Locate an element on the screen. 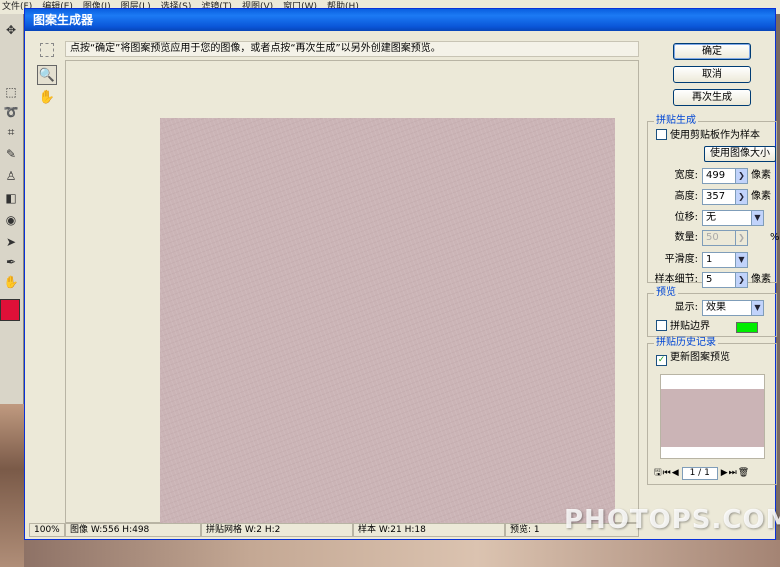 Image resolution: width=780 pixels, height=567 pixels. update-preview-label: 更新图案预览 is located at coordinates (700, 357).